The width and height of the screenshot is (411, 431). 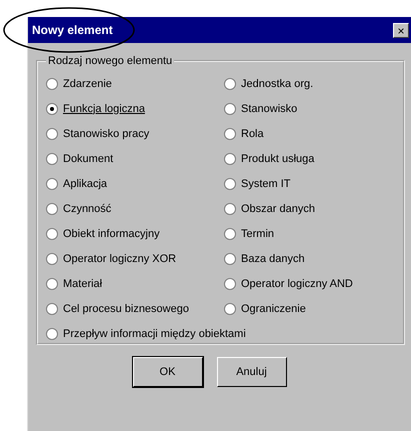 I want to click on radio-label: Termin, so click(x=257, y=234).